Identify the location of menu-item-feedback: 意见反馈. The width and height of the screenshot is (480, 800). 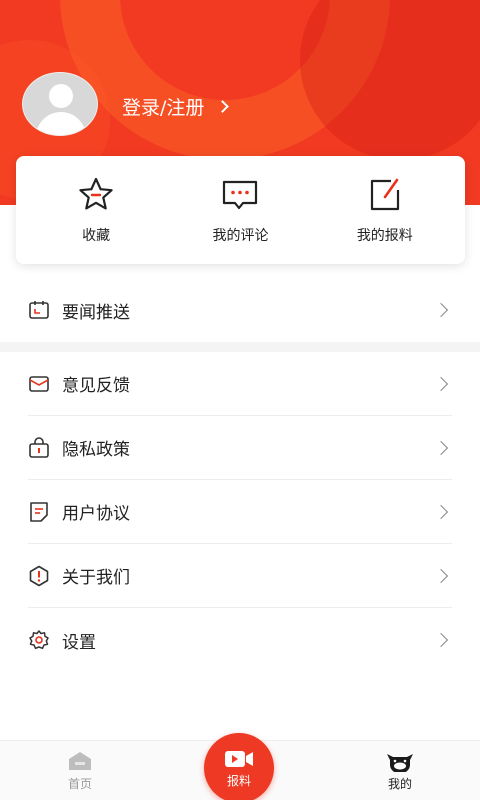
(240, 384).